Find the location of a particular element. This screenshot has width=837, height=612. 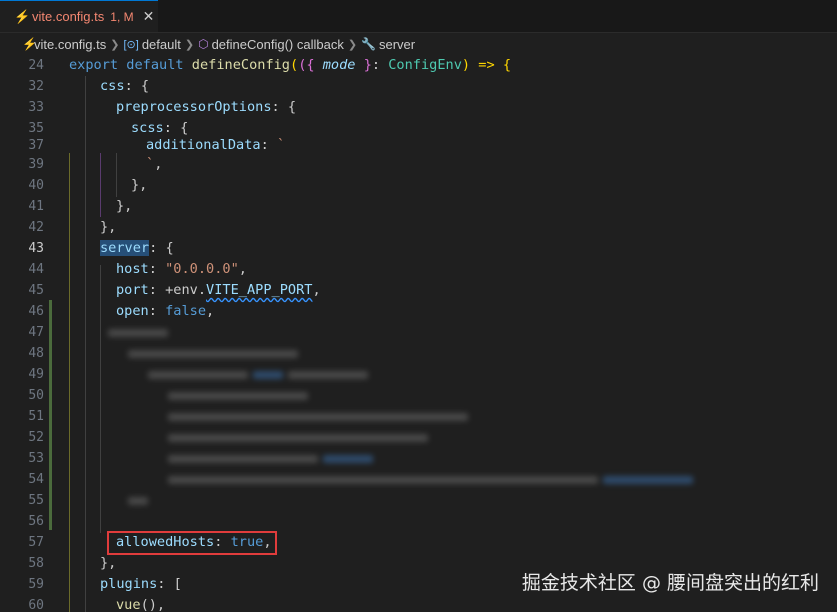

tab-vite-config: ⚡ vite.config.ts 1, M ✕ is located at coordinates (79, 16).